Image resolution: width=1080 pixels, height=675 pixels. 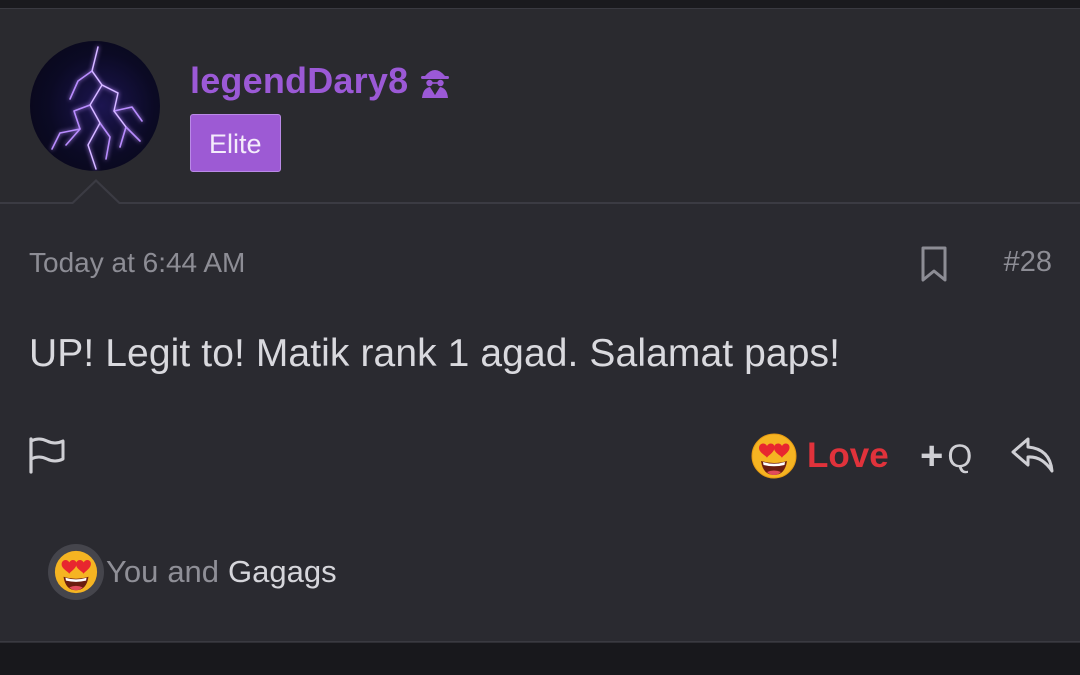 What do you see at coordinates (848, 455) in the screenshot?
I see `love-label: Love` at bounding box center [848, 455].